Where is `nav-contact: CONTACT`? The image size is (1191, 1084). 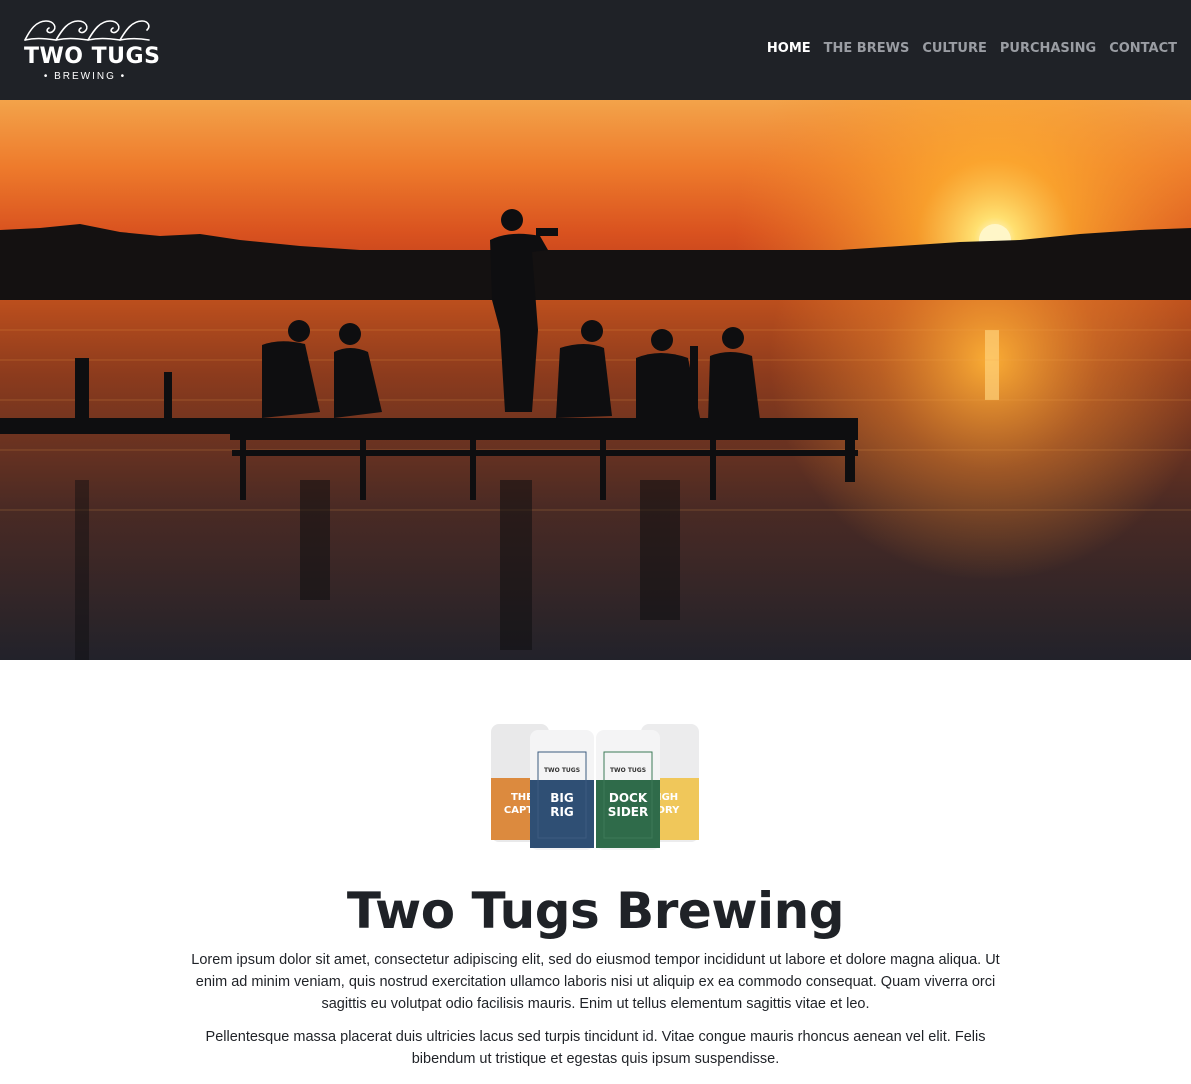 nav-contact: CONTACT is located at coordinates (1143, 48).